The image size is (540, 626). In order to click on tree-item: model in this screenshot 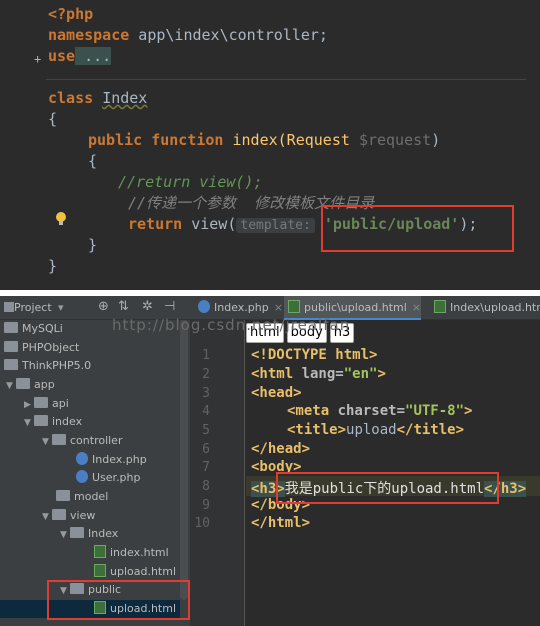, I will do `click(82, 497)`.